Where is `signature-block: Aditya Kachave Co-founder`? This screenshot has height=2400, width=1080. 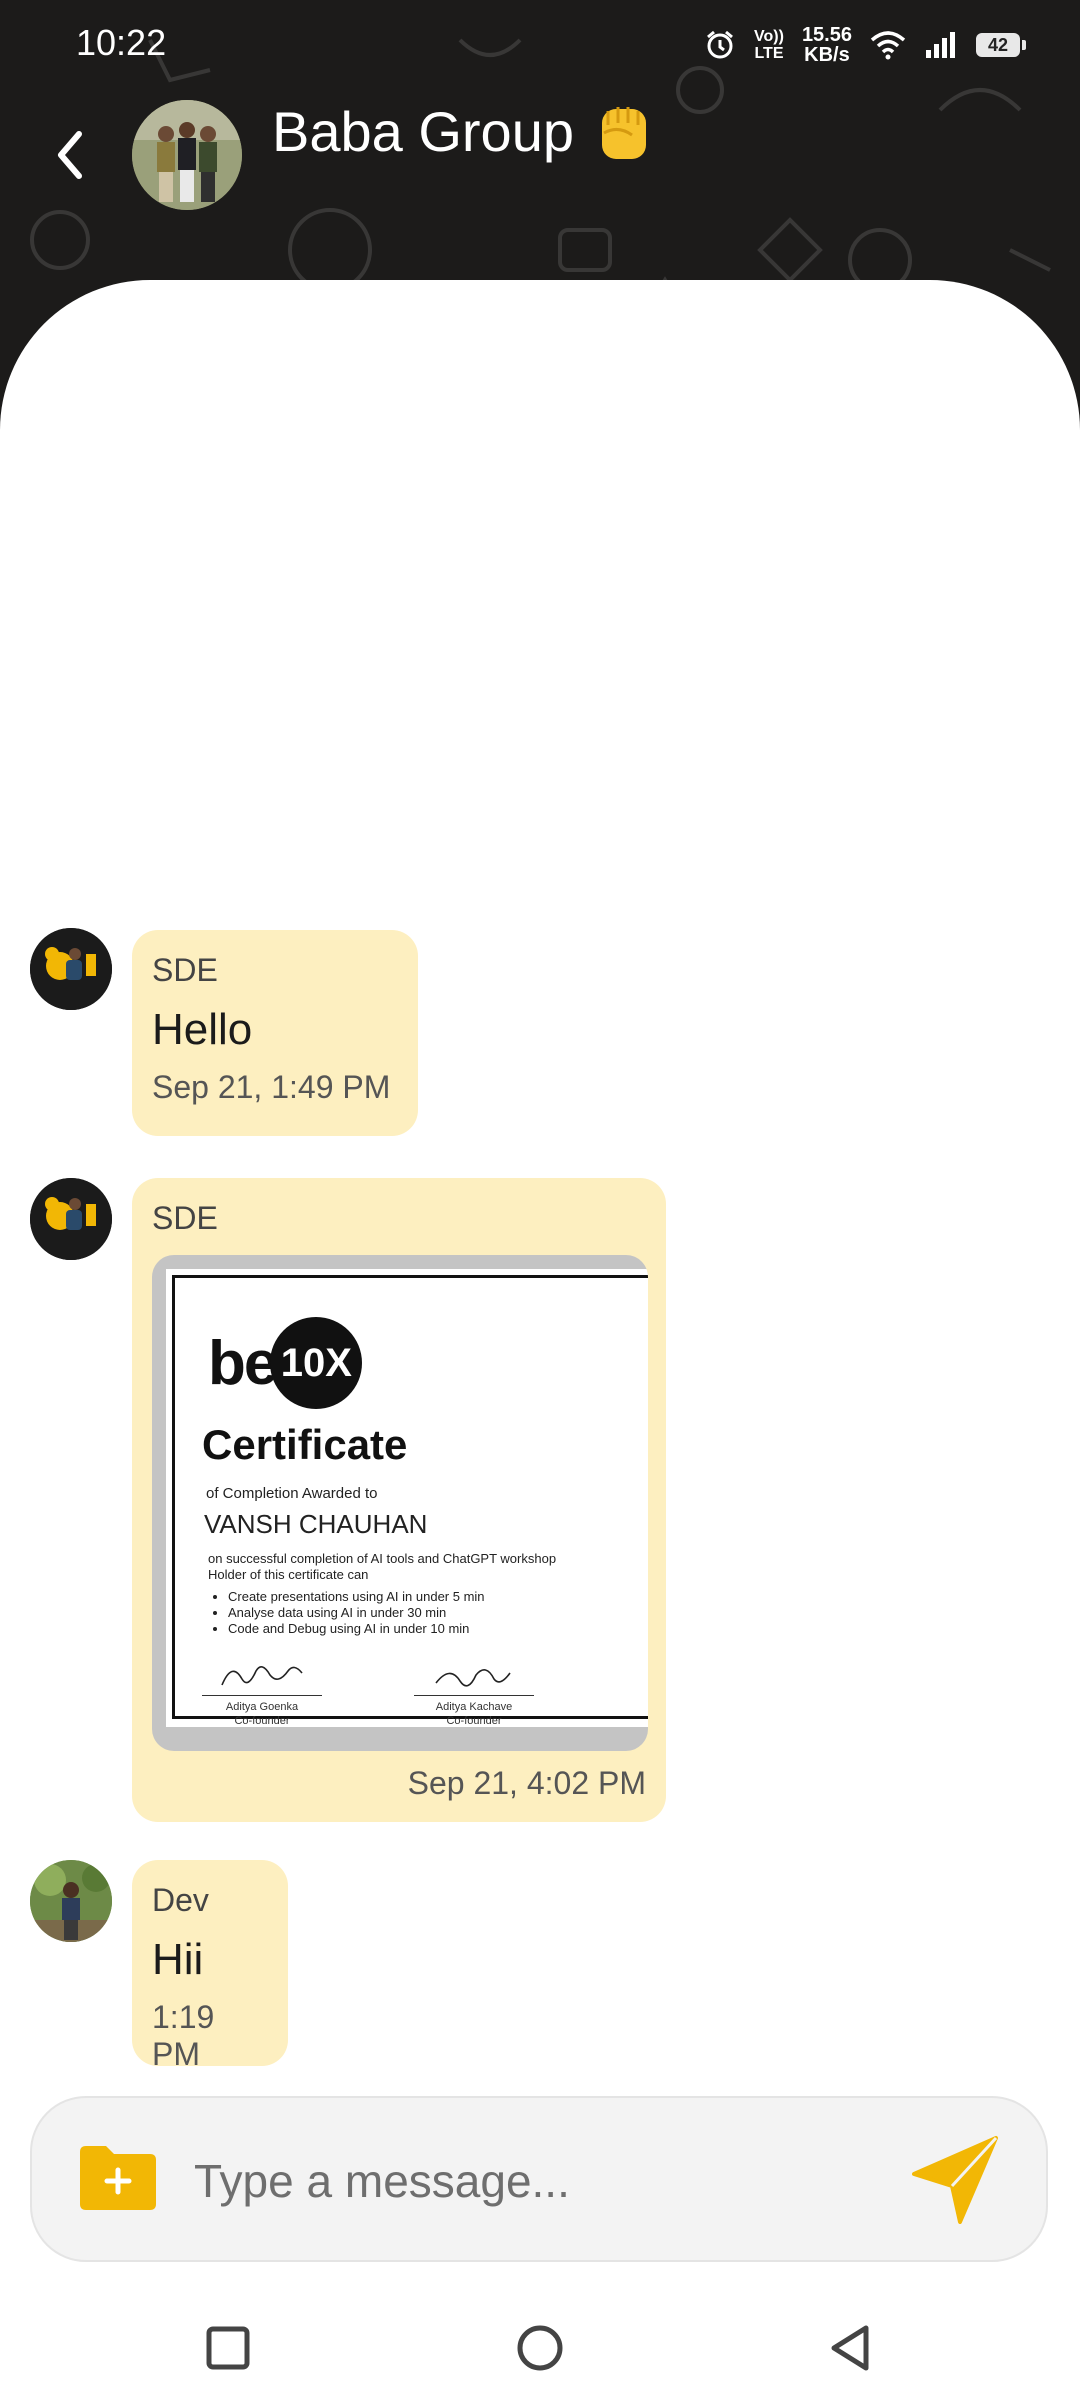 signature-block: Aditya Kachave Co-founder is located at coordinates (474, 1695).